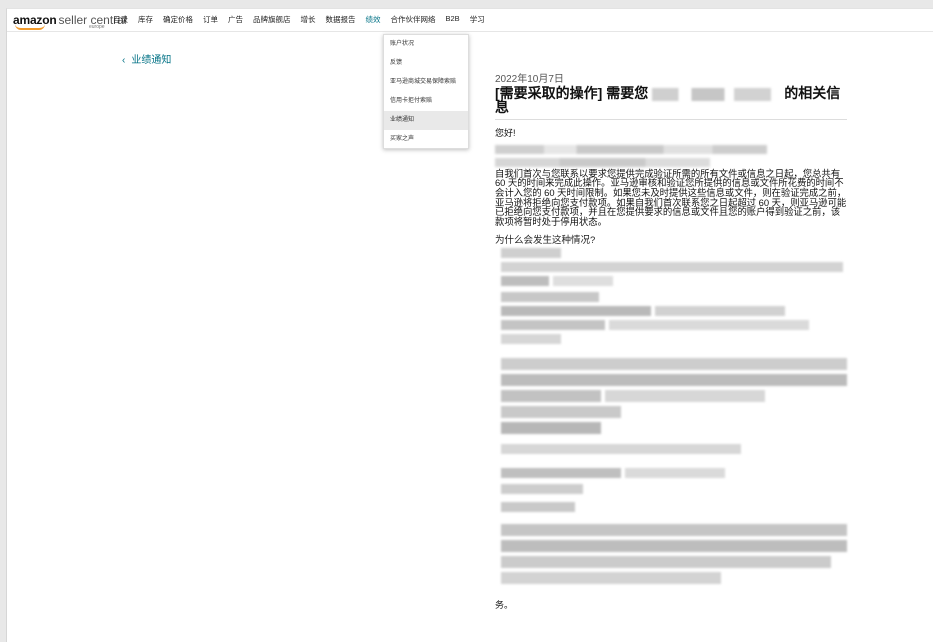  I want to click on menu-item-a-to-z-claims: 亚马逊商城交易保障索赔, so click(426, 82).